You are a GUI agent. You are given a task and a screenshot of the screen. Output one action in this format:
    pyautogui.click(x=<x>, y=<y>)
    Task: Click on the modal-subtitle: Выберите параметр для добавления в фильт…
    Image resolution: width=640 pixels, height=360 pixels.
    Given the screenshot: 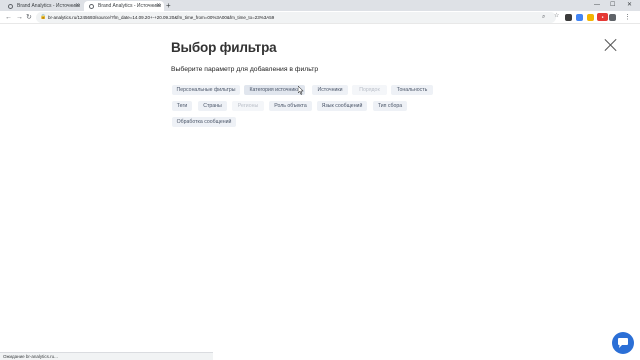 What is the action you would take?
    pyautogui.click(x=245, y=69)
    